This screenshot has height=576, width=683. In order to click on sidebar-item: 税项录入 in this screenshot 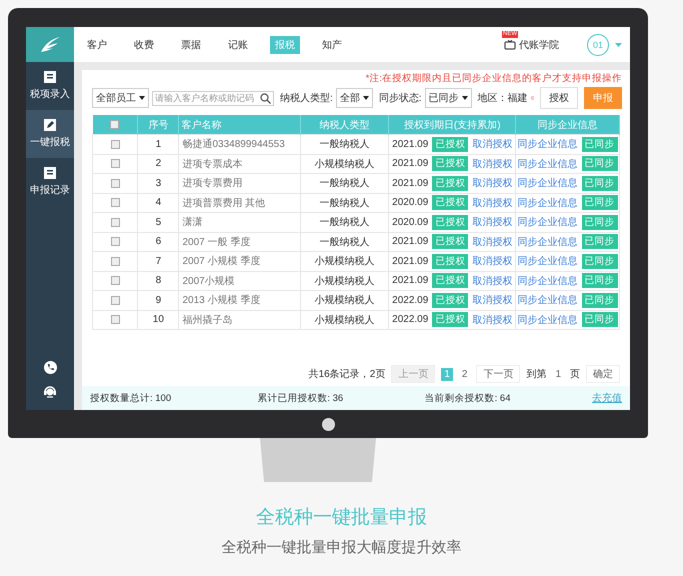, I will do `click(50, 86)`.